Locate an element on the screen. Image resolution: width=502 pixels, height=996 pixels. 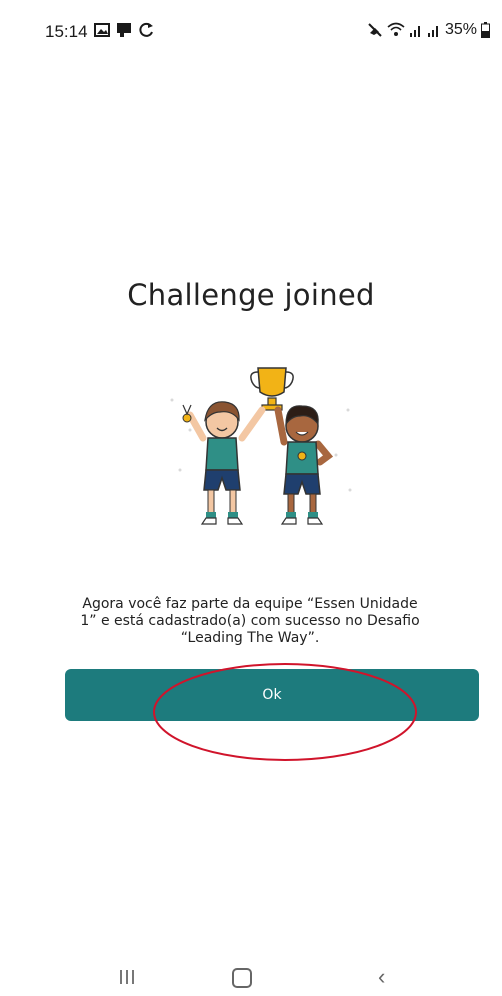
right-boy is located at coordinates (304, 465).